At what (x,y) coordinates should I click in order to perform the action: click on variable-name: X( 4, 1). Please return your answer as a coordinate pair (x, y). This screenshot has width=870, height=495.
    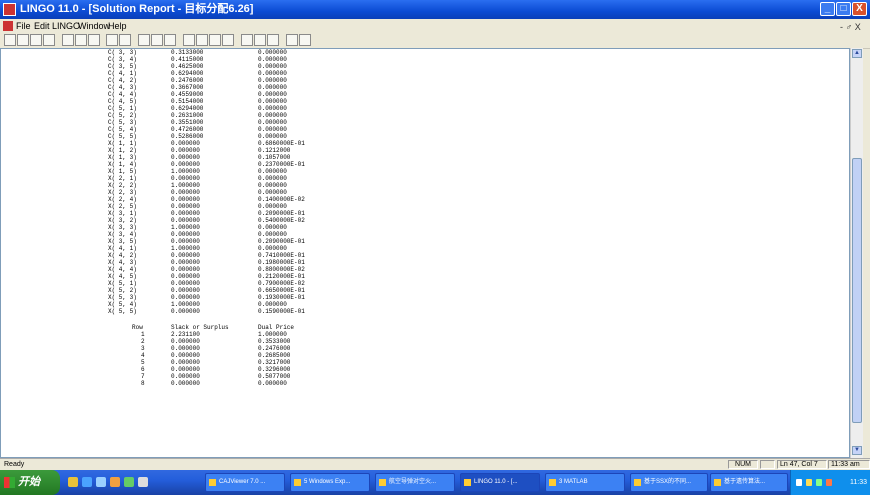
    Looking at the image, I should click on (122, 248).